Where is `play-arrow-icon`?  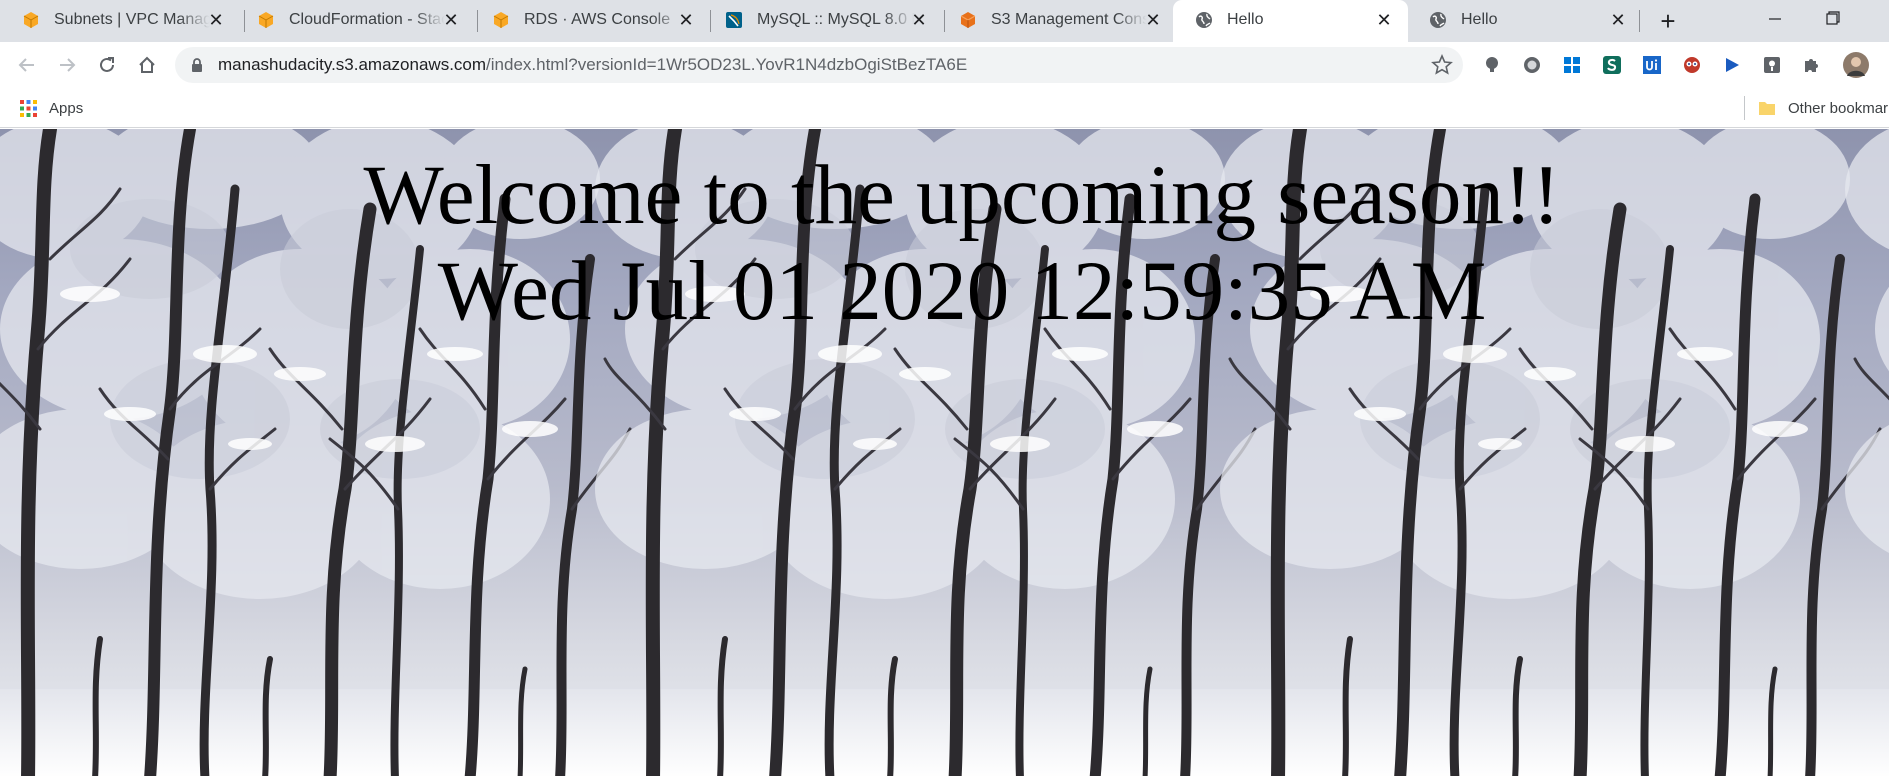
play-arrow-icon is located at coordinates (1732, 65).